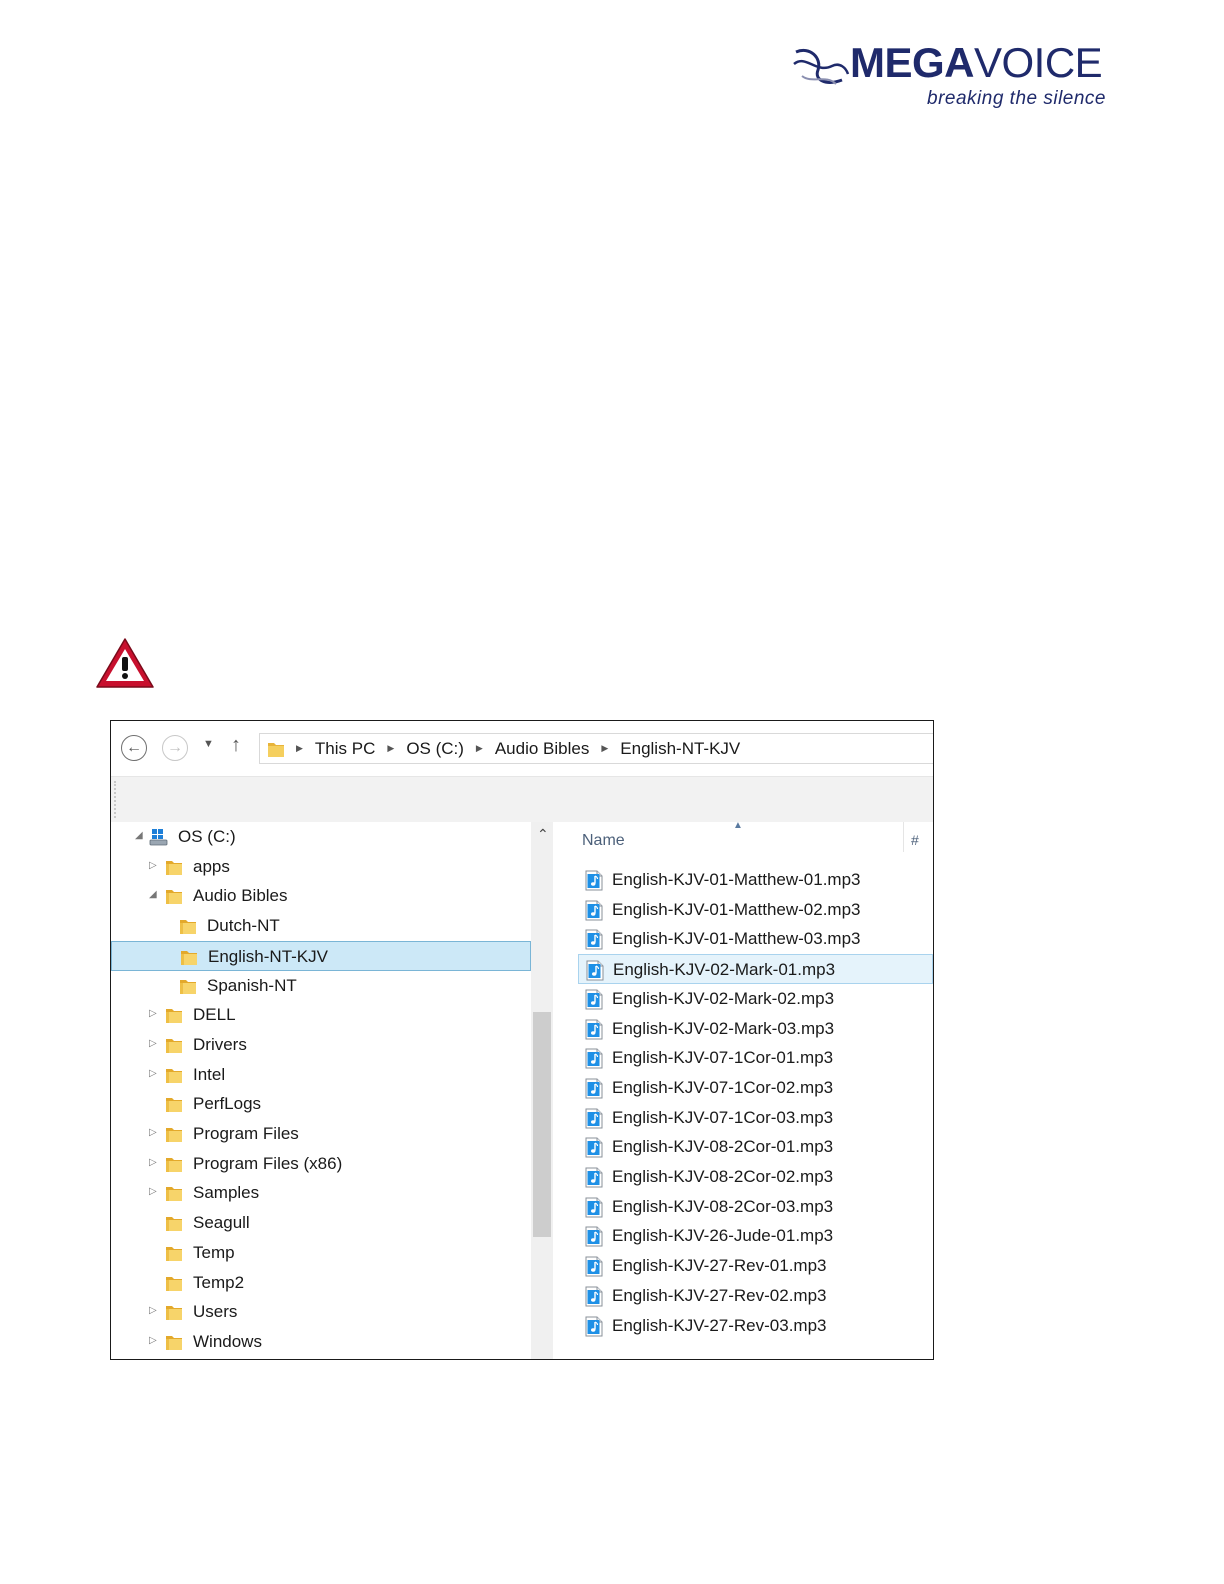 The height and width of the screenshot is (1584, 1224). I want to click on breadcrumb-audio-bibles: Audio Bibles, so click(542, 749).